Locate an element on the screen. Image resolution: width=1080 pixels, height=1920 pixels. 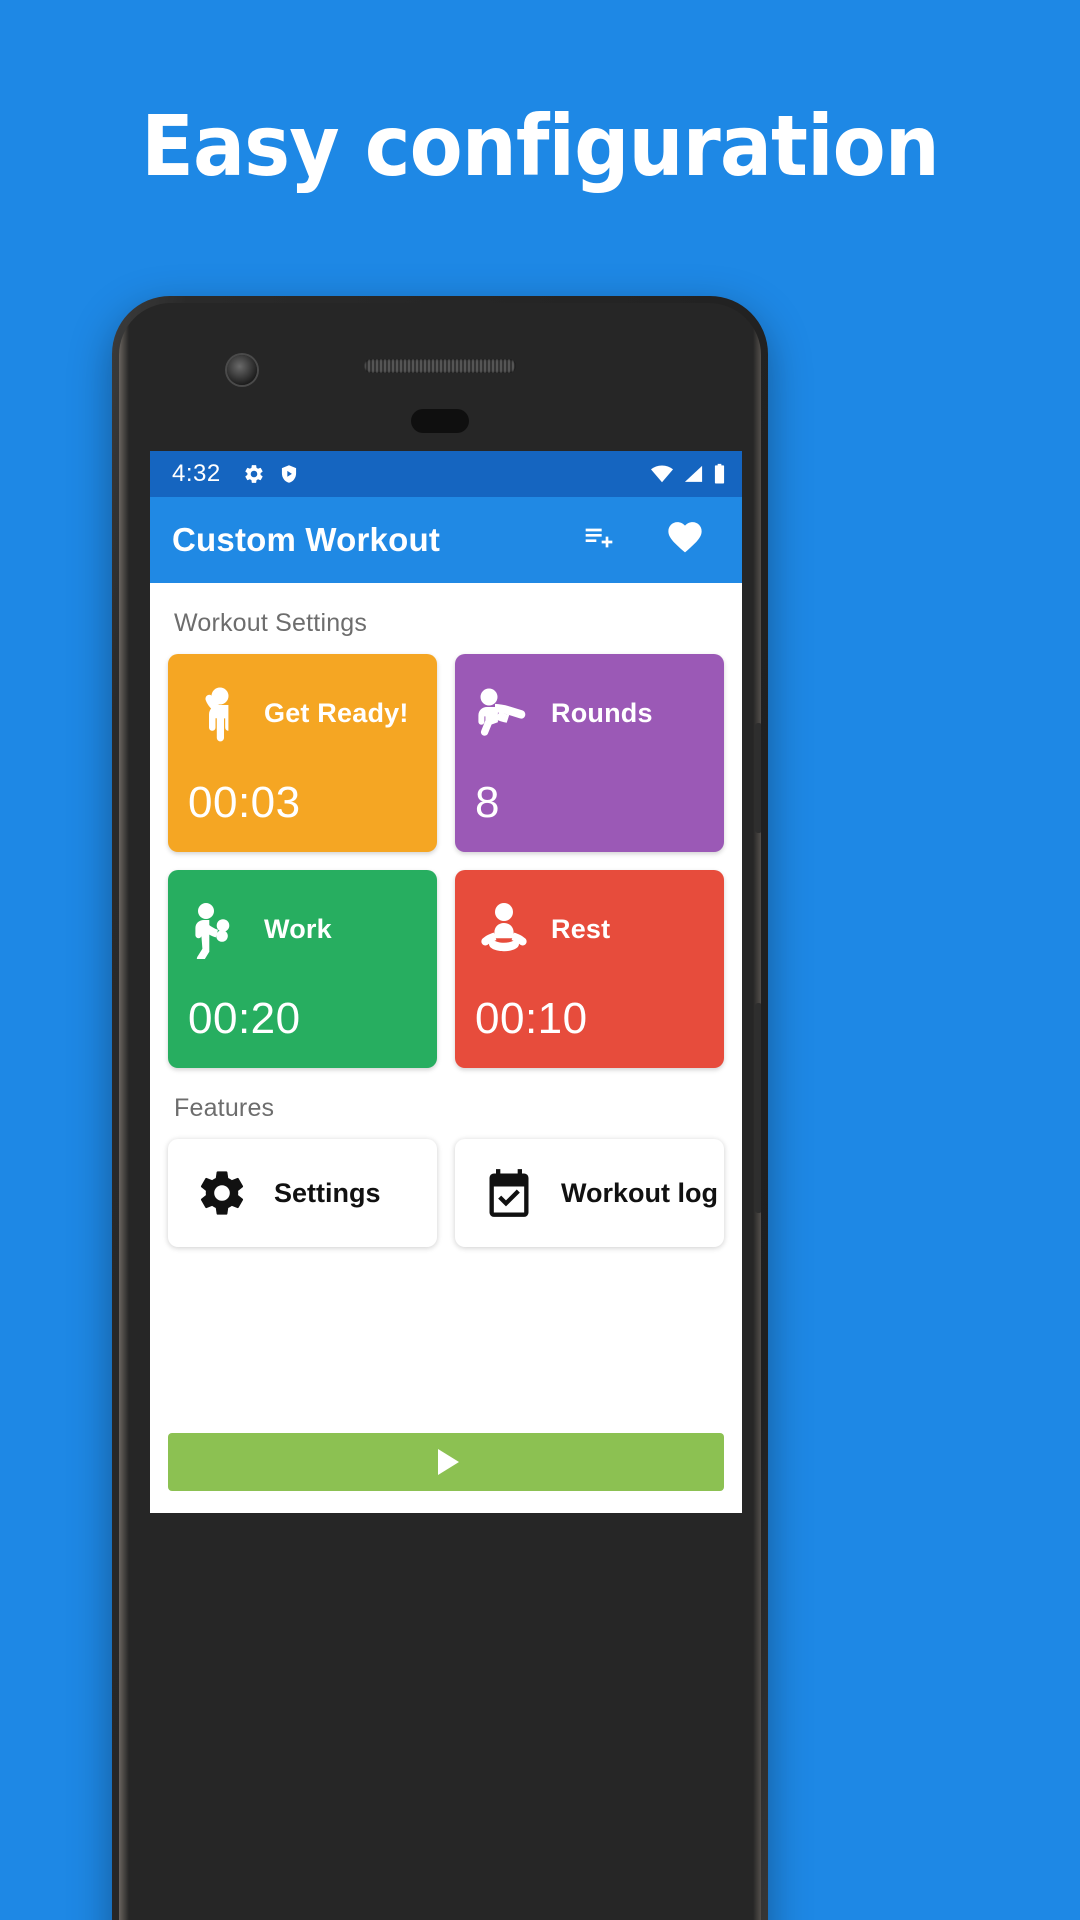
boxing-figure-icon is located at coordinates (217, 929).